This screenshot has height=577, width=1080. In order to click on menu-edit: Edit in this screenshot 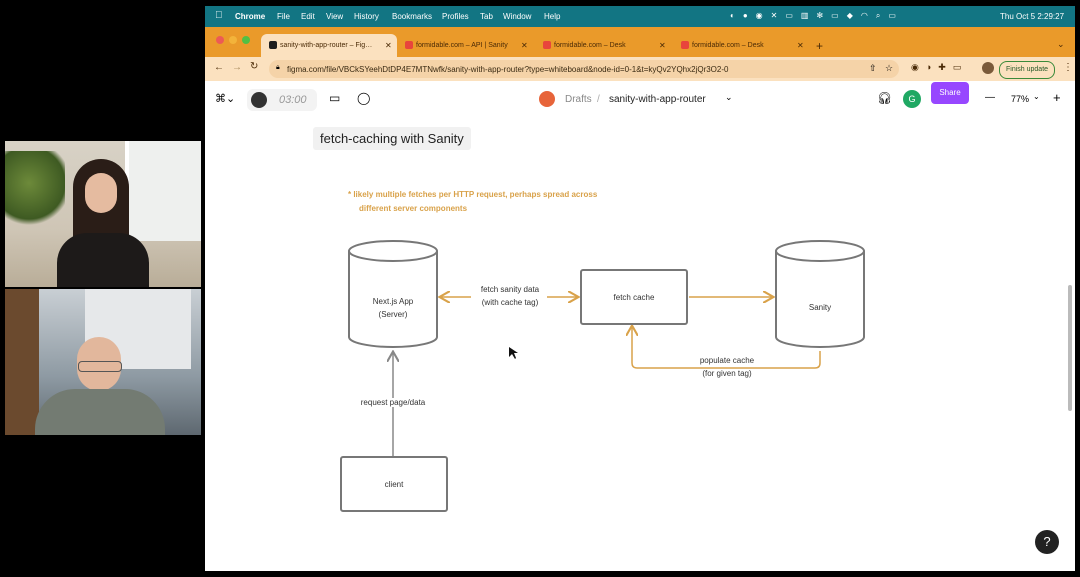, I will do `click(308, 16)`.